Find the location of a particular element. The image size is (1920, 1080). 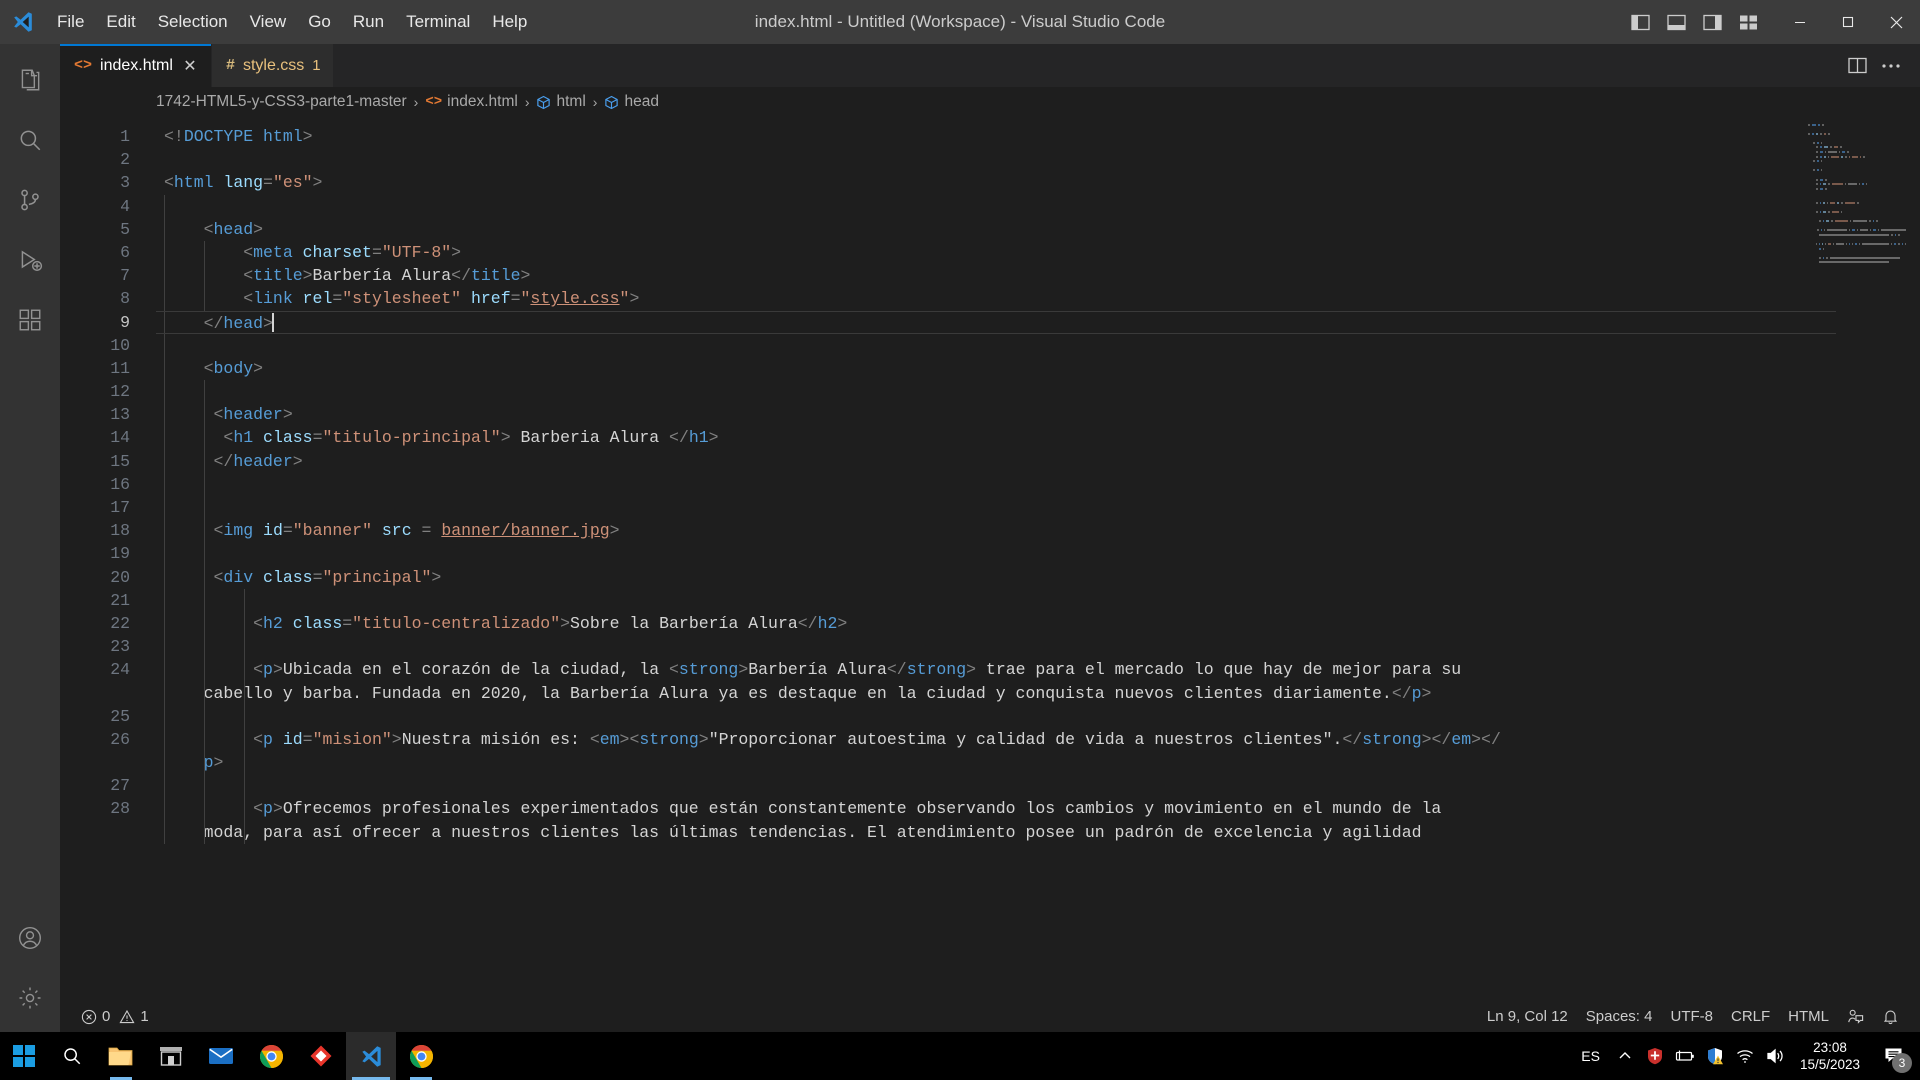

menu-terminal: Terminal is located at coordinates (438, 22).